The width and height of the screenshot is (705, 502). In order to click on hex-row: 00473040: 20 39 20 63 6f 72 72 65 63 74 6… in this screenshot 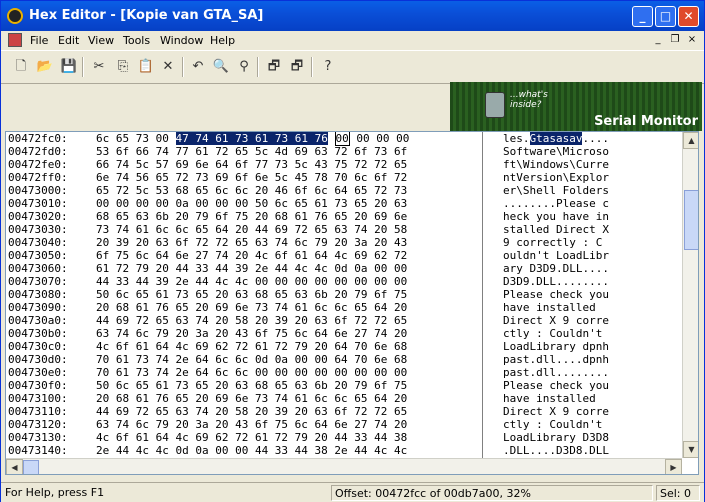, I will do `click(344, 242)`.